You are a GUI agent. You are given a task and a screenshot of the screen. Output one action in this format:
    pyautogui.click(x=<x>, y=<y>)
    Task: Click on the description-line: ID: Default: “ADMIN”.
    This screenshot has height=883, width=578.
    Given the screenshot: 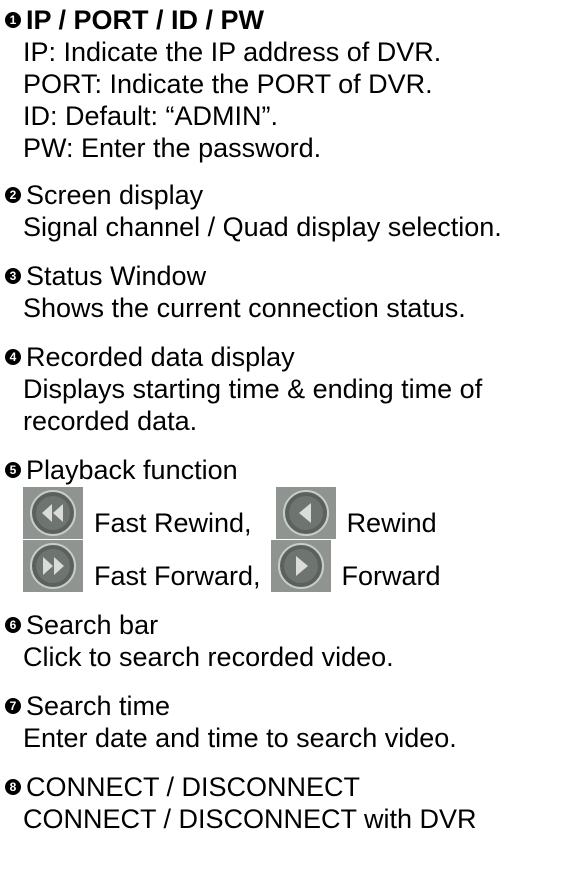 What is the action you would take?
    pyautogui.click(x=151, y=116)
    